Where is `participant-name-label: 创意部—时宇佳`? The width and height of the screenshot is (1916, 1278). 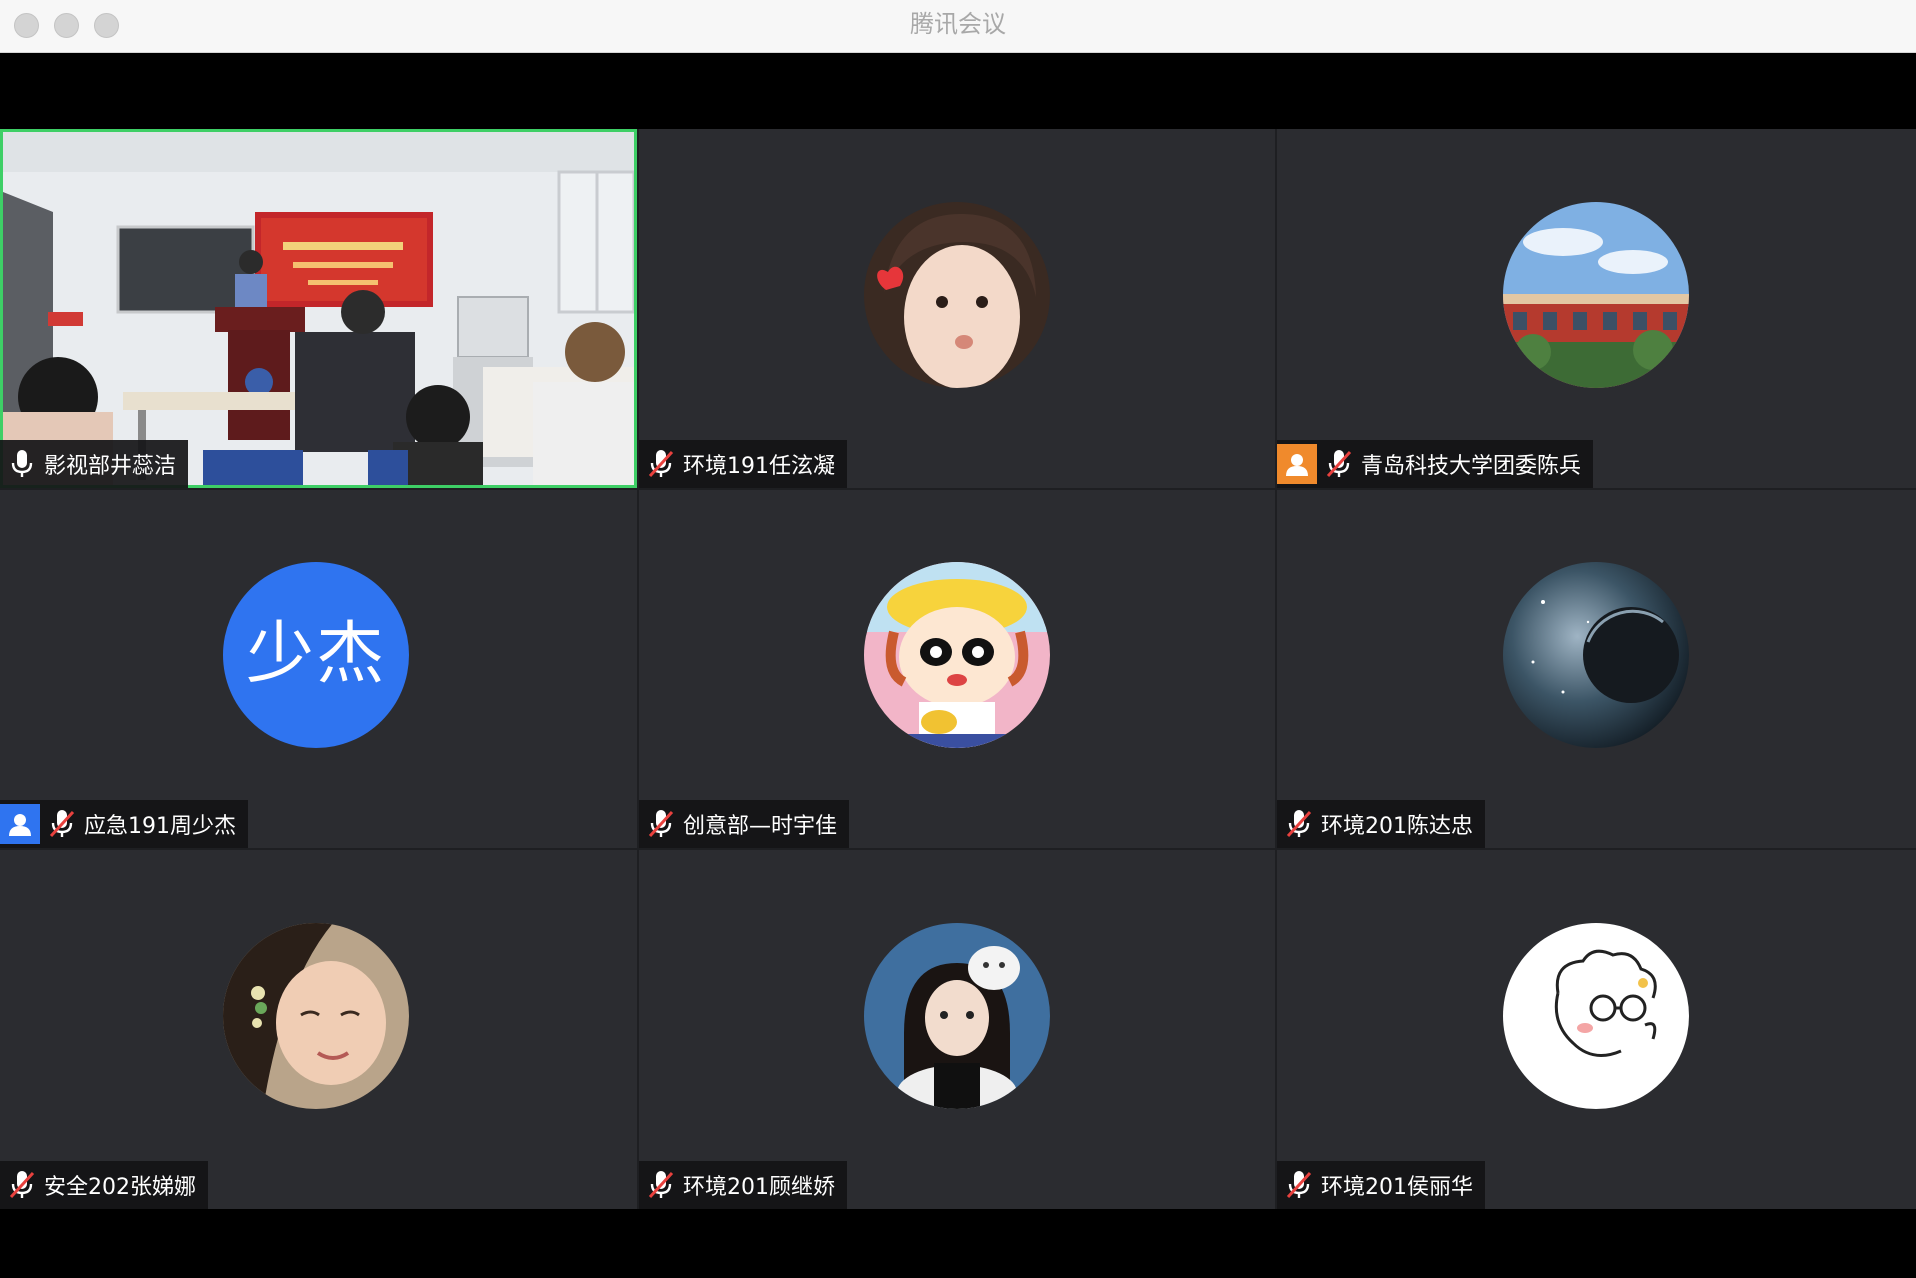
participant-name-label: 创意部—时宇佳 is located at coordinates (744, 824).